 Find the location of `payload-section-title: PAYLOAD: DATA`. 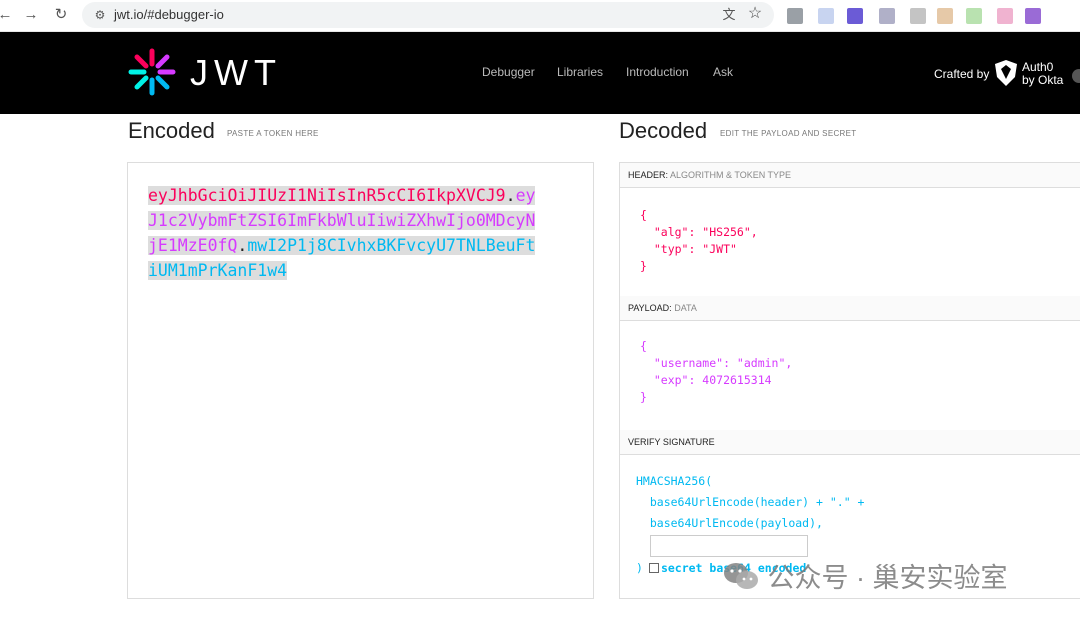

payload-section-title: PAYLOAD: DATA is located at coordinates (850, 308).